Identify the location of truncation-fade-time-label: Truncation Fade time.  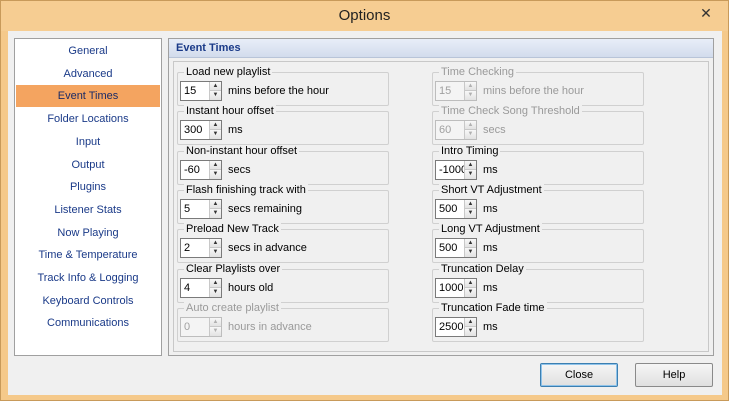
(493, 307).